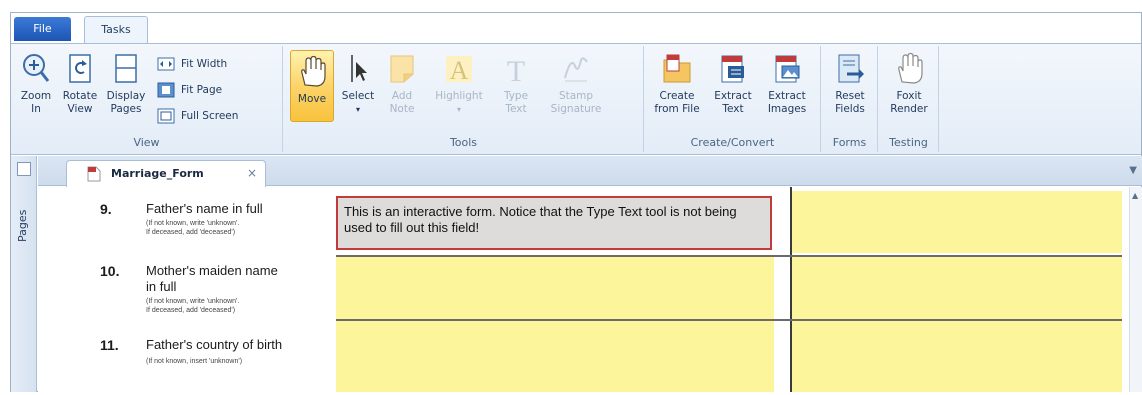 Image resolution: width=1142 pixels, height=395 pixels. Describe the element at coordinates (204, 64) in the screenshot. I see `fit-width-label: Fit Width` at that location.